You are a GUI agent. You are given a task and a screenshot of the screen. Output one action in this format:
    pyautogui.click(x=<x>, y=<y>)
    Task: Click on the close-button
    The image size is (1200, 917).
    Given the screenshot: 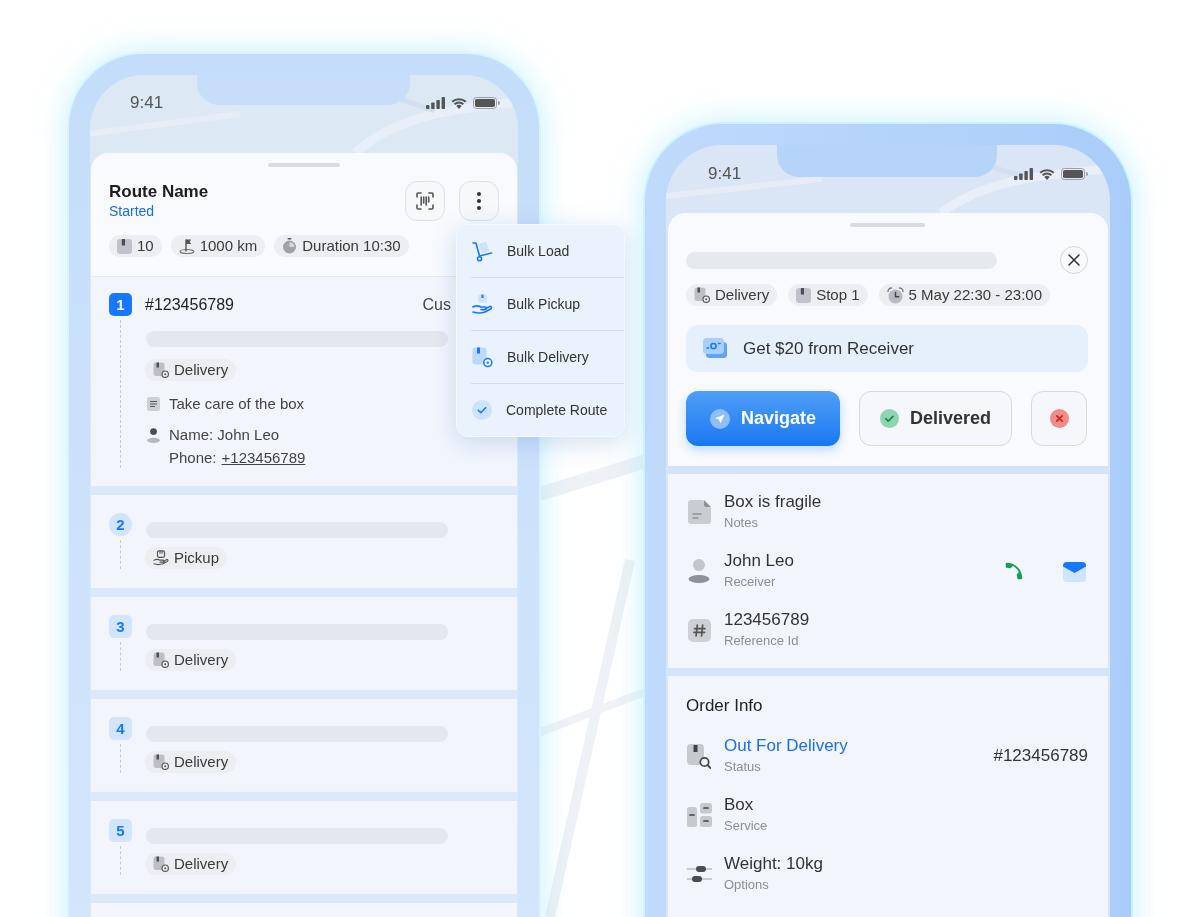 What is the action you would take?
    pyautogui.click(x=1074, y=260)
    